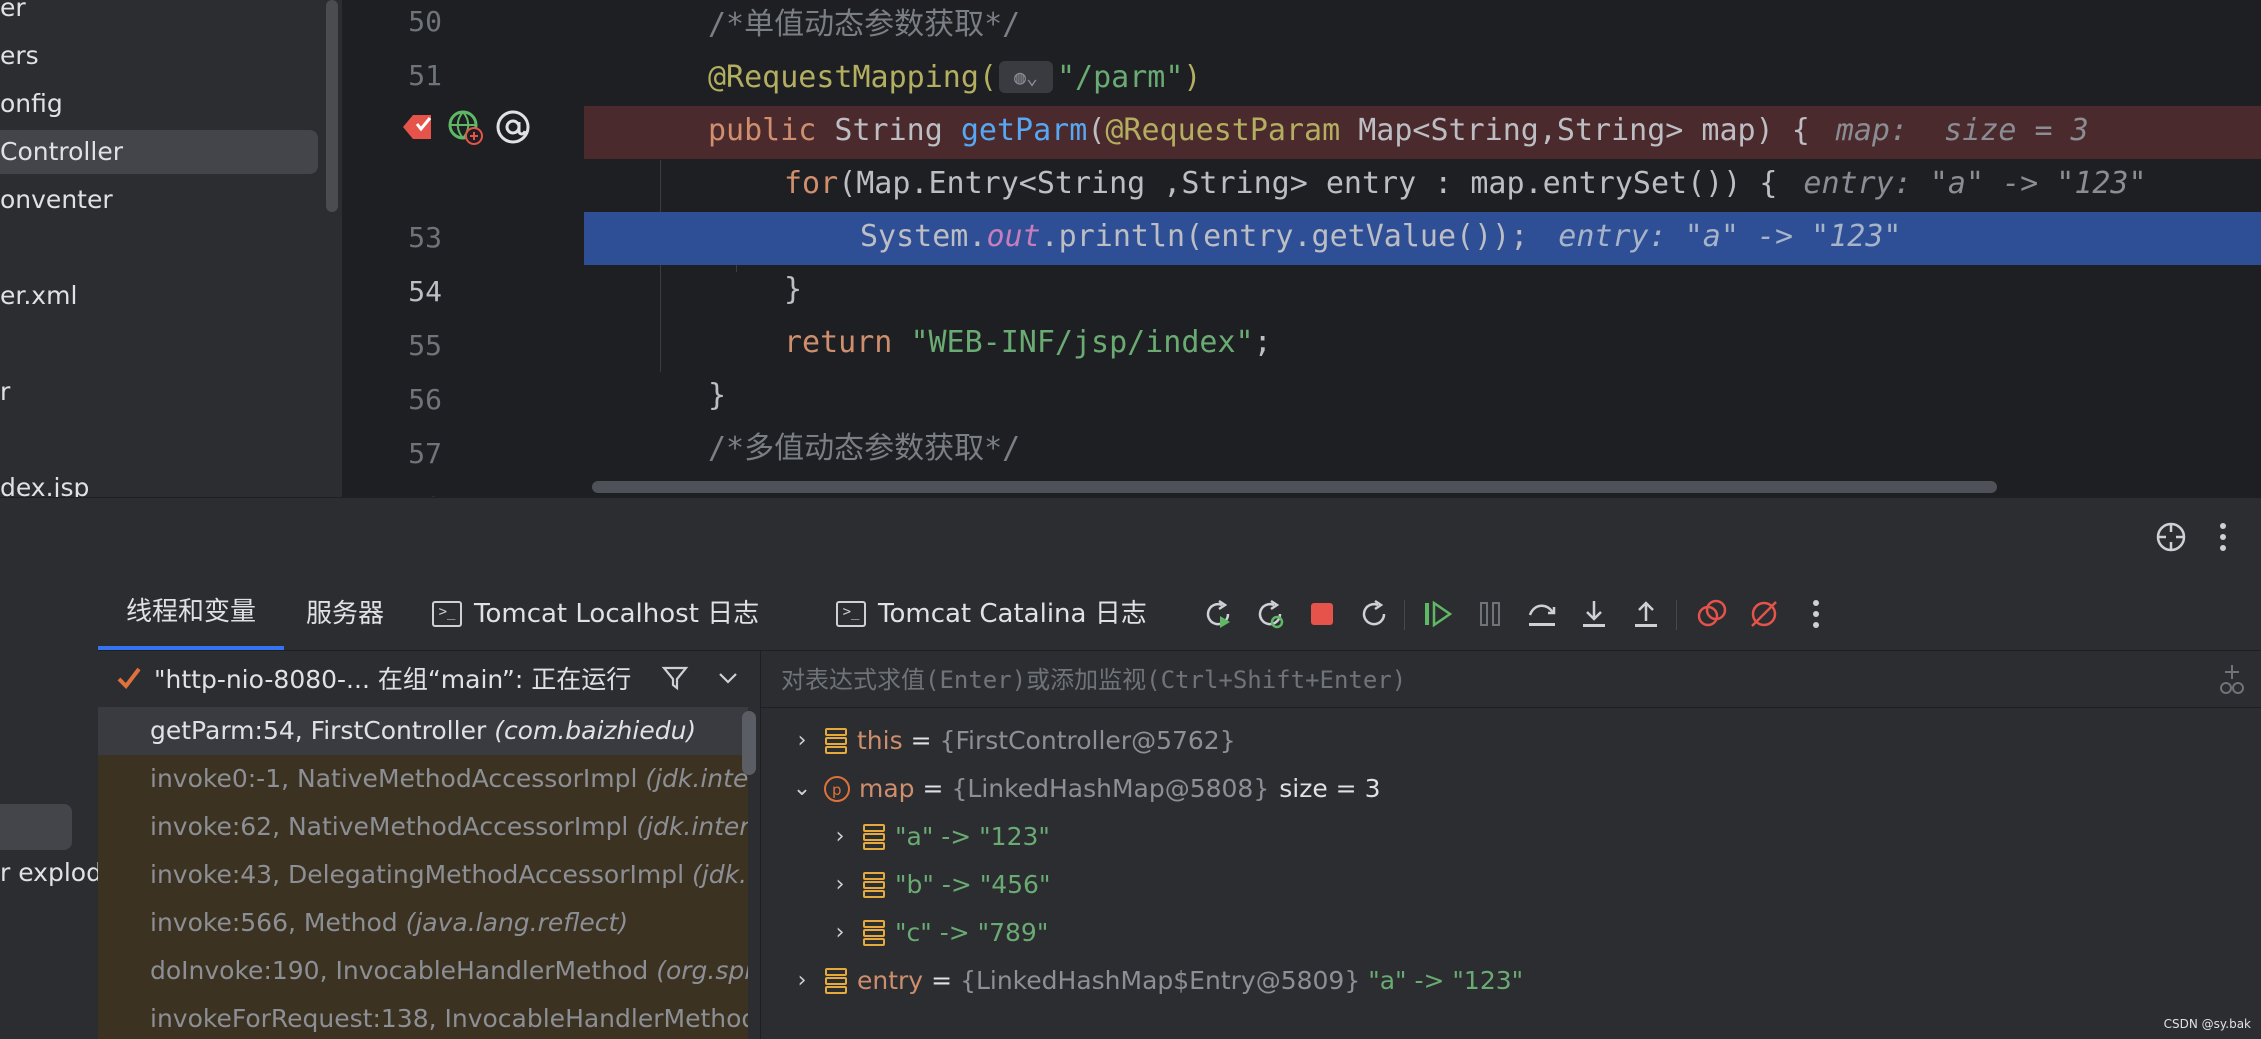  Describe the element at coordinates (1712, 614) in the screenshot. I see `view-breakpoints-icon` at that location.